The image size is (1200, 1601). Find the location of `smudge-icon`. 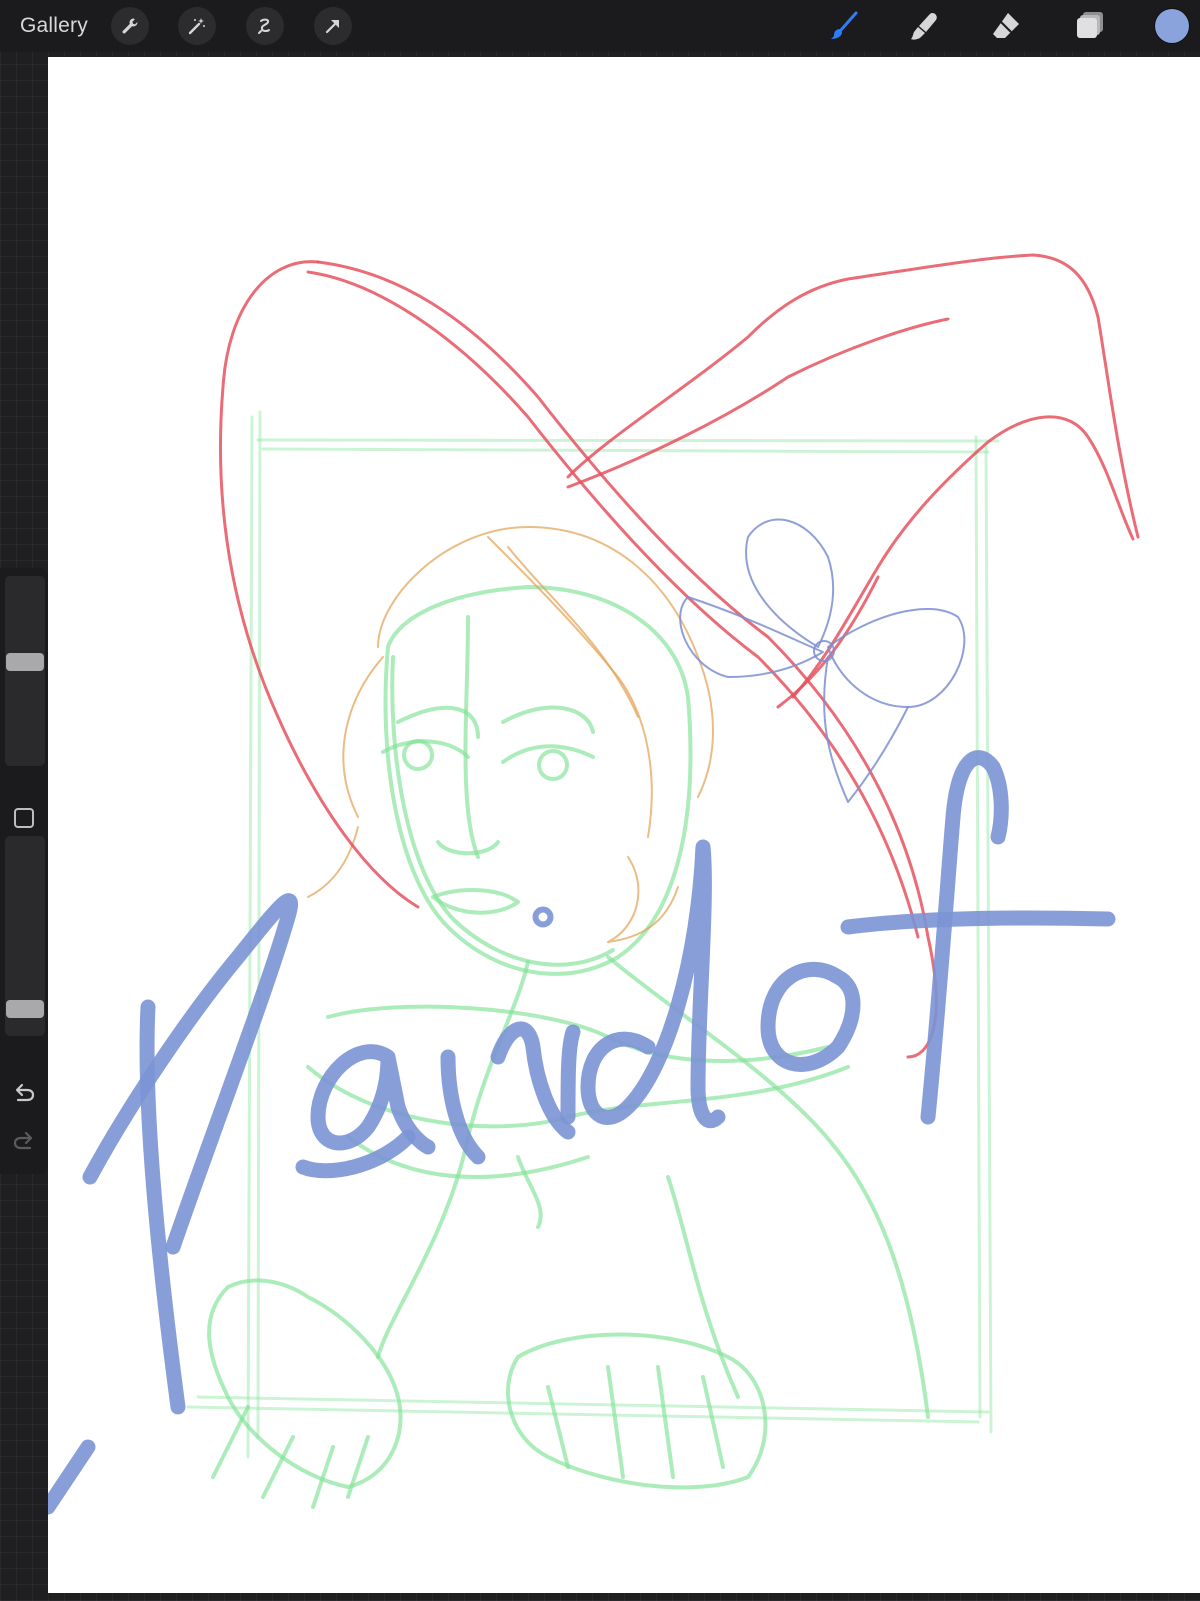

smudge-icon is located at coordinates (924, 26).